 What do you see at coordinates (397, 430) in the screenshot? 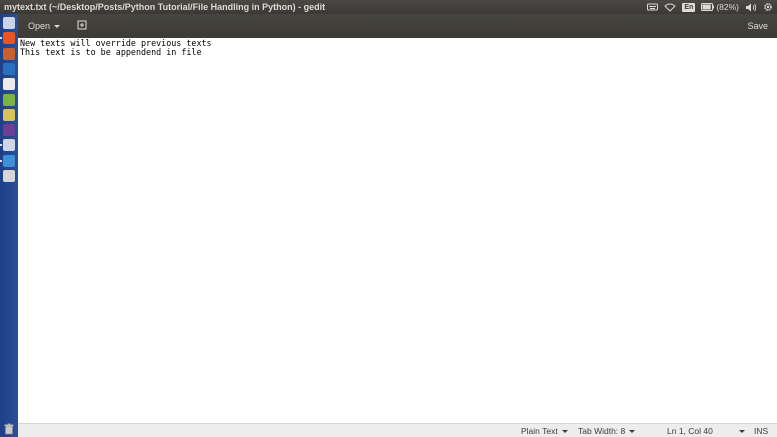
I see `status-bar: Plain Text Tab Width: 8 Ln 1, Col 40 INS` at bounding box center [397, 430].